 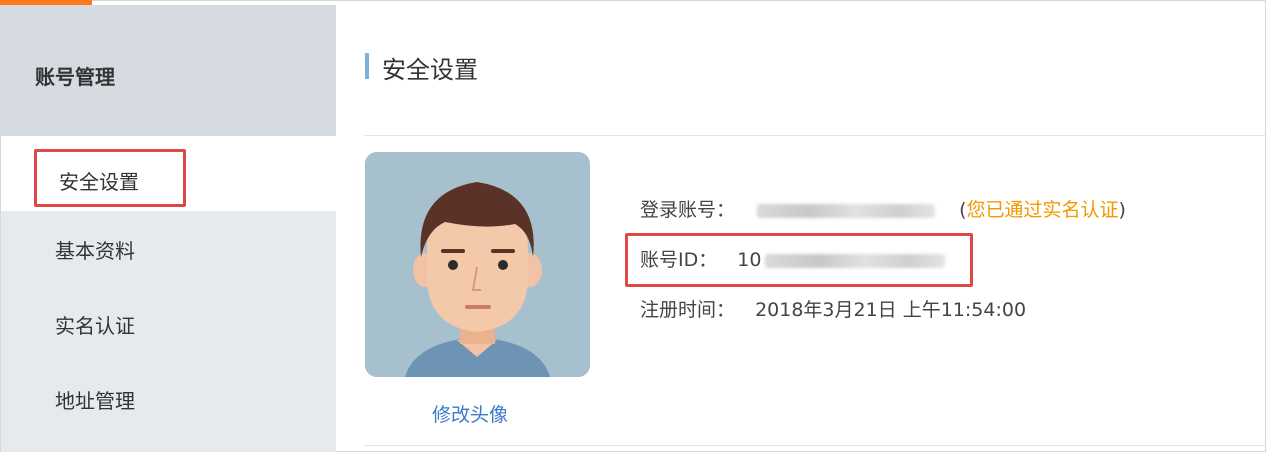 I want to click on register-time-value: 2018年3月21日 上午11:54:00, so click(x=891, y=310).